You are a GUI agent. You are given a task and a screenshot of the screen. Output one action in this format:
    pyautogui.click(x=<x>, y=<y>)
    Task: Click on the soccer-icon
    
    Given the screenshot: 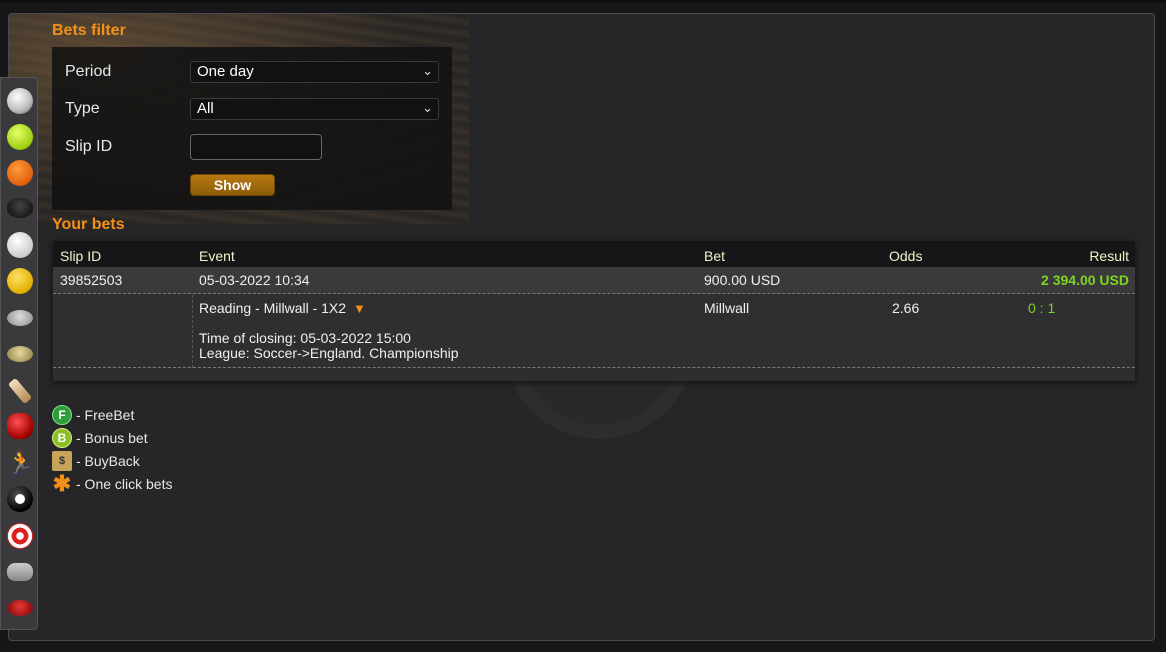 What is the action you would take?
    pyautogui.click(x=20, y=101)
    